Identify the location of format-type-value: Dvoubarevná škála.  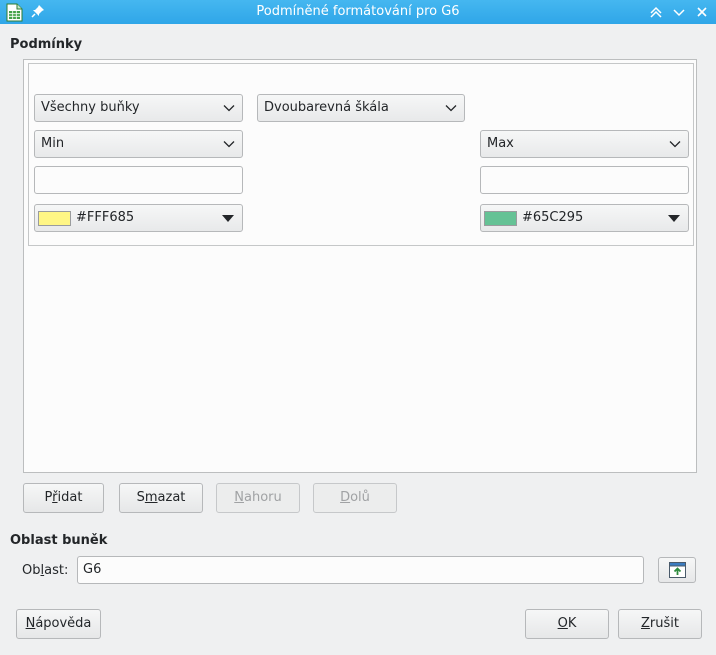
(326, 107).